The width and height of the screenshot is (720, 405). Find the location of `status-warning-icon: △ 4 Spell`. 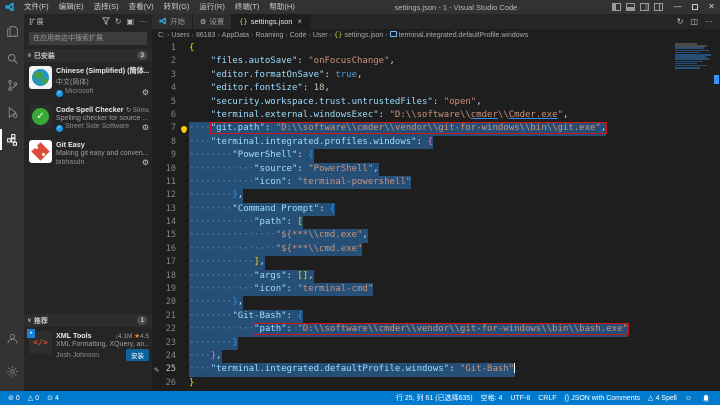

status-warning-icon: △ 4 Spell is located at coordinates (662, 398).